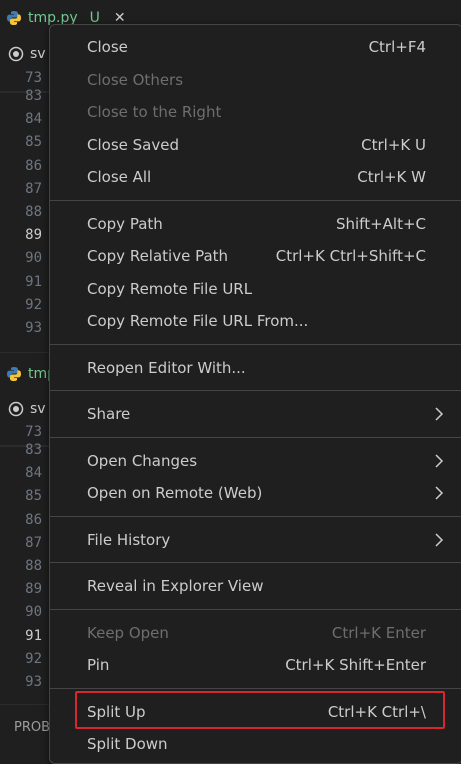 The height and width of the screenshot is (764, 461). What do you see at coordinates (25, 704) in the screenshot?
I see `panel-divider` at bounding box center [25, 704].